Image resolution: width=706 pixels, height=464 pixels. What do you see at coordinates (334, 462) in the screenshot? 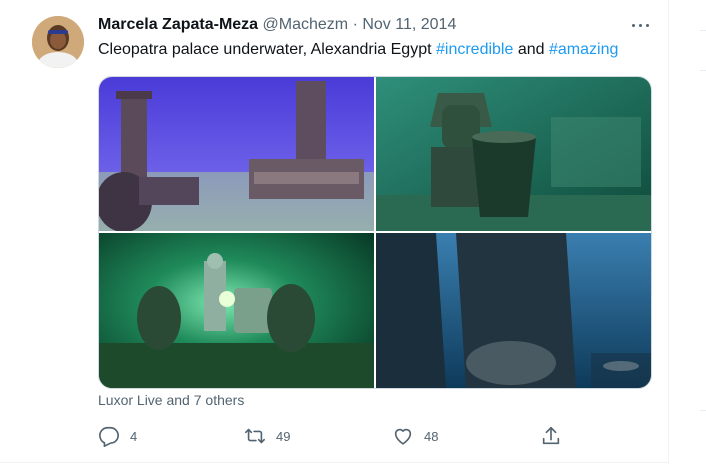
I see `tweet-bottom-border` at bounding box center [334, 462].